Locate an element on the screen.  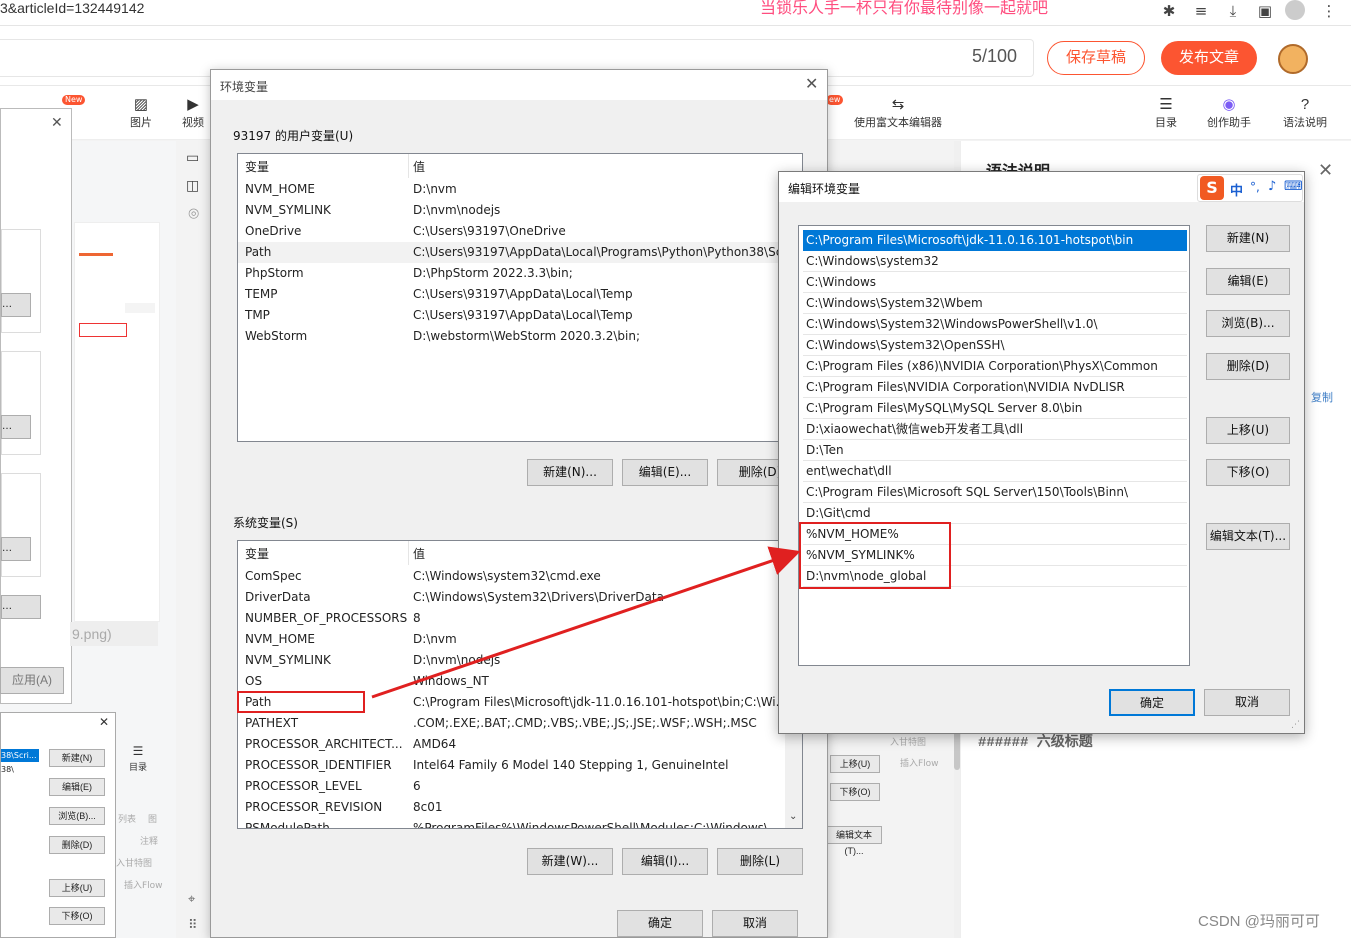
toolbar-image: ▨ 图片 is located at coordinates (141, 113).